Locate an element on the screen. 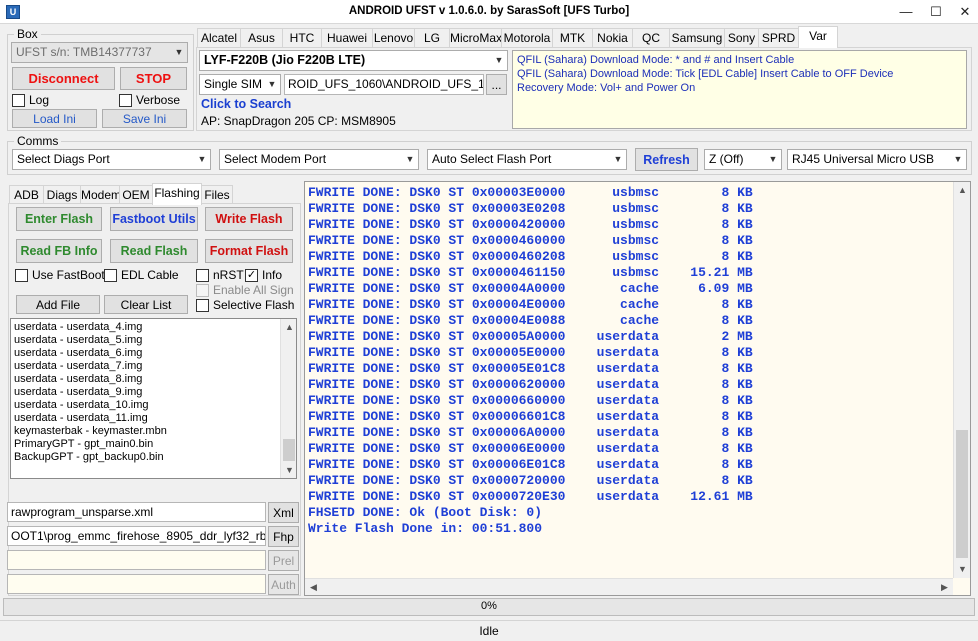  clear-list-button: Clear List is located at coordinates (146, 304).